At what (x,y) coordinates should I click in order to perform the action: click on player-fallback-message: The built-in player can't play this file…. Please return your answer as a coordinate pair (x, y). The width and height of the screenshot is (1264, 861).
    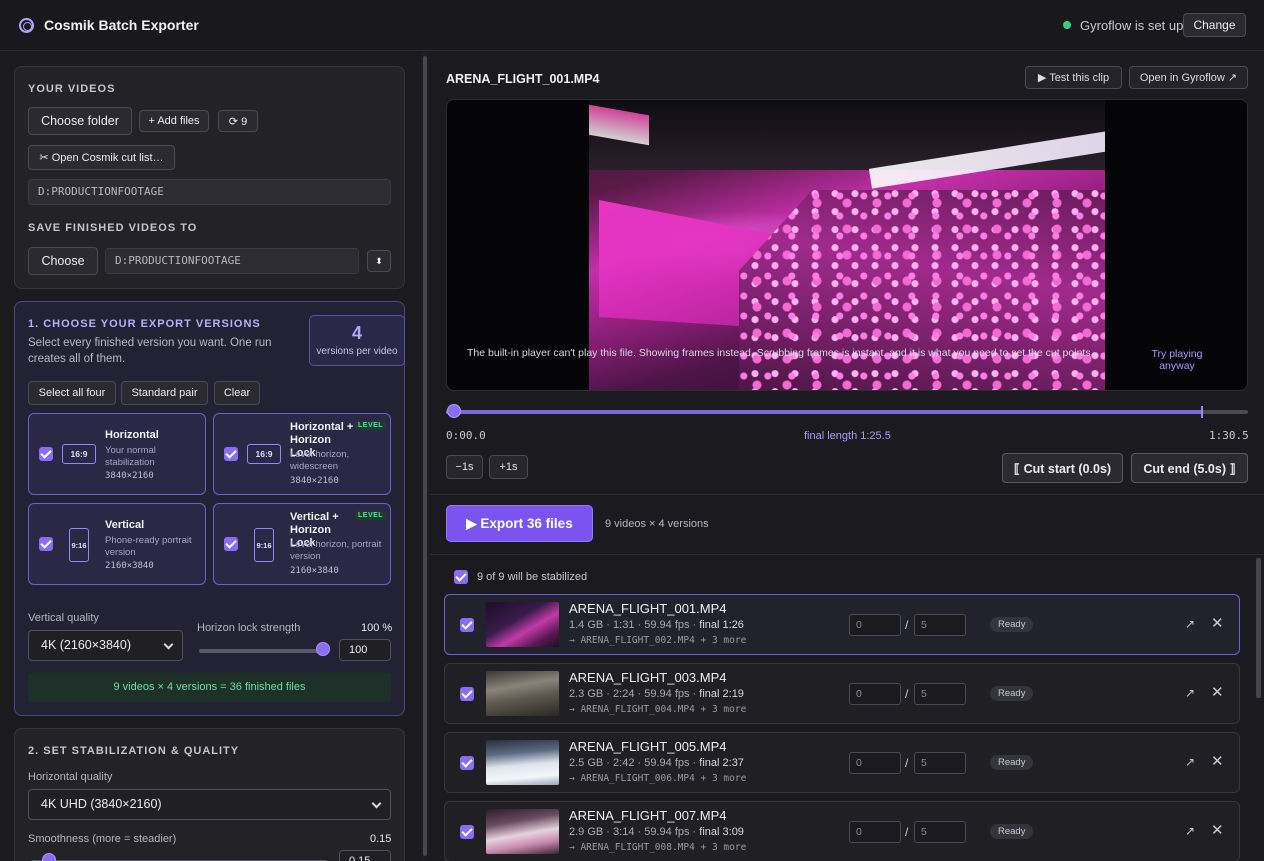
    Looking at the image, I should click on (780, 353).